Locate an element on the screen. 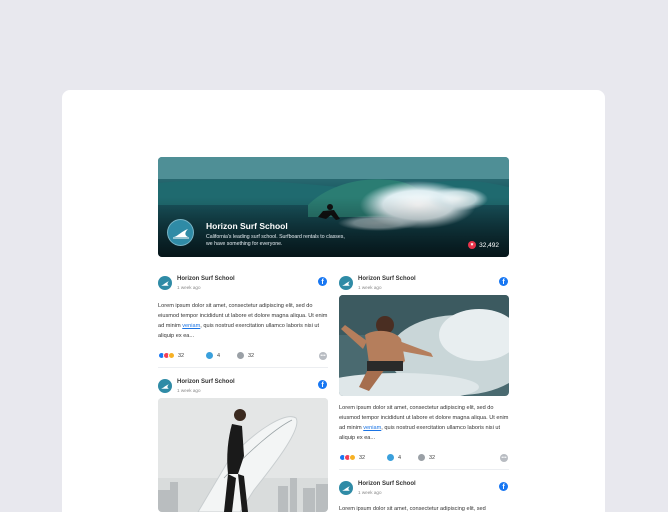  page-avatar is located at coordinates (180, 232).